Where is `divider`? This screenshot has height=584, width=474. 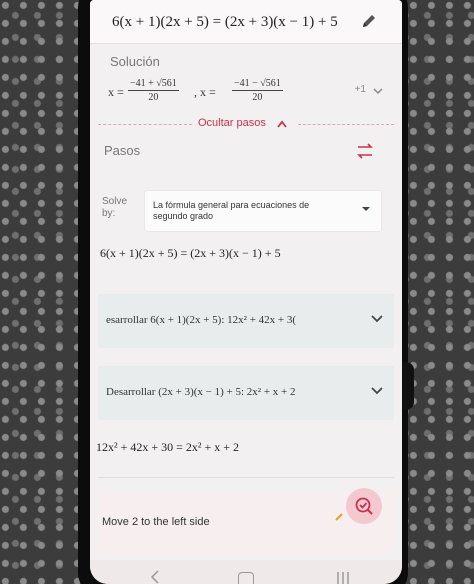
divider is located at coordinates (246, 477).